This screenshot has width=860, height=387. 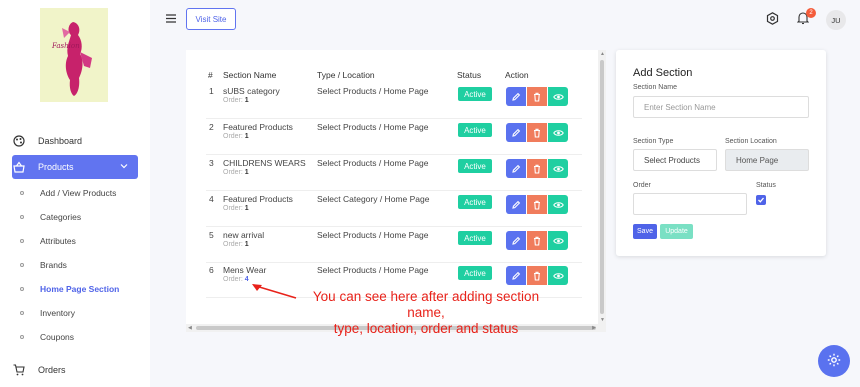 I want to click on sidebar-item-products: Products, so click(x=75, y=167).